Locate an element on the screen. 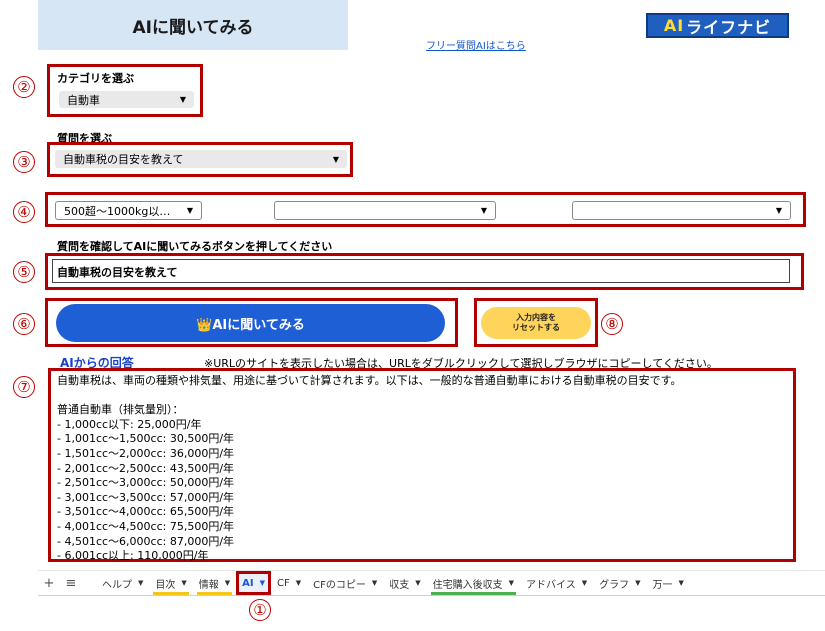 This screenshot has width=825, height=631. tab-cf: CF ▼ is located at coordinates (289, 583).